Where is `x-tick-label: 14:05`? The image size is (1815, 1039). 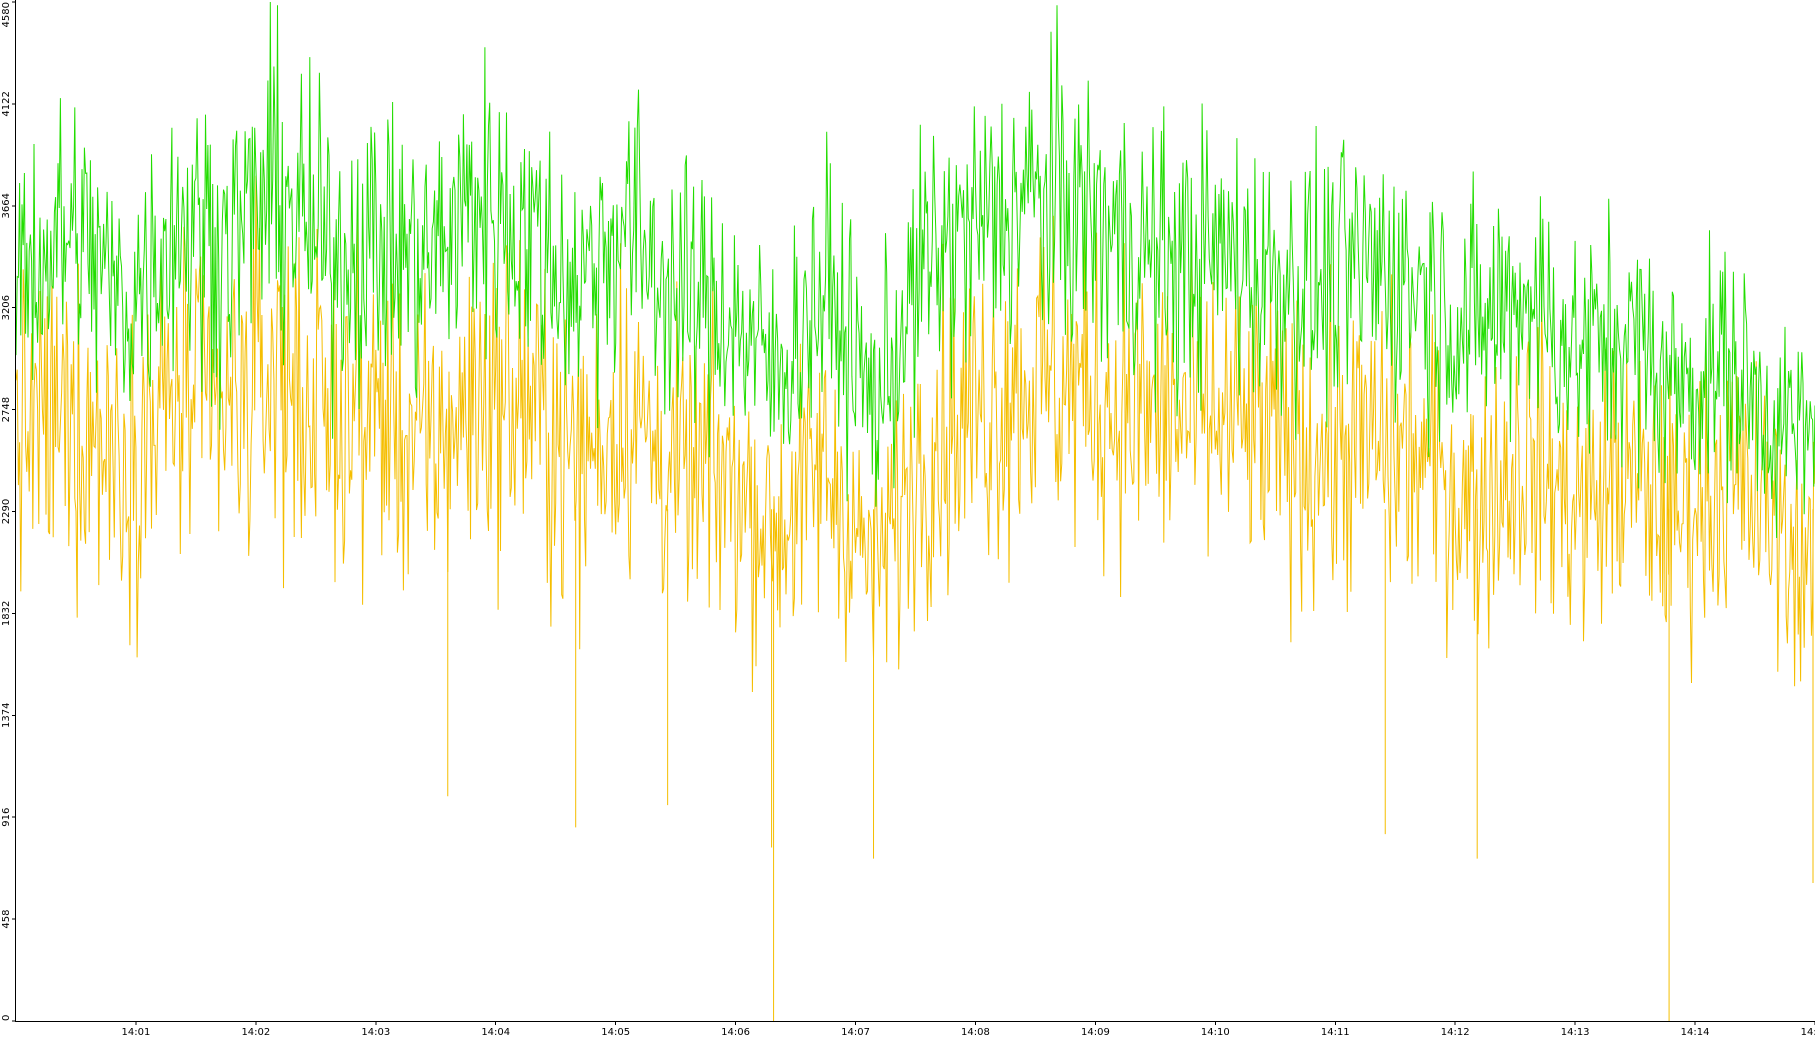
x-tick-label: 14:05 is located at coordinates (615, 1032).